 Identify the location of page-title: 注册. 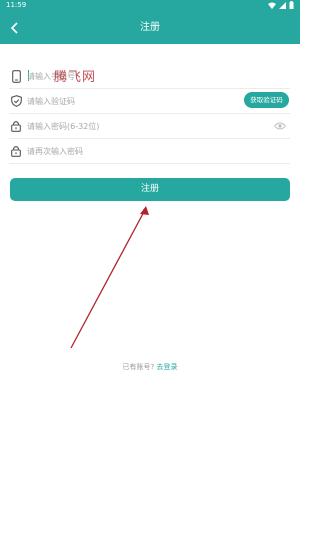
(150, 27).